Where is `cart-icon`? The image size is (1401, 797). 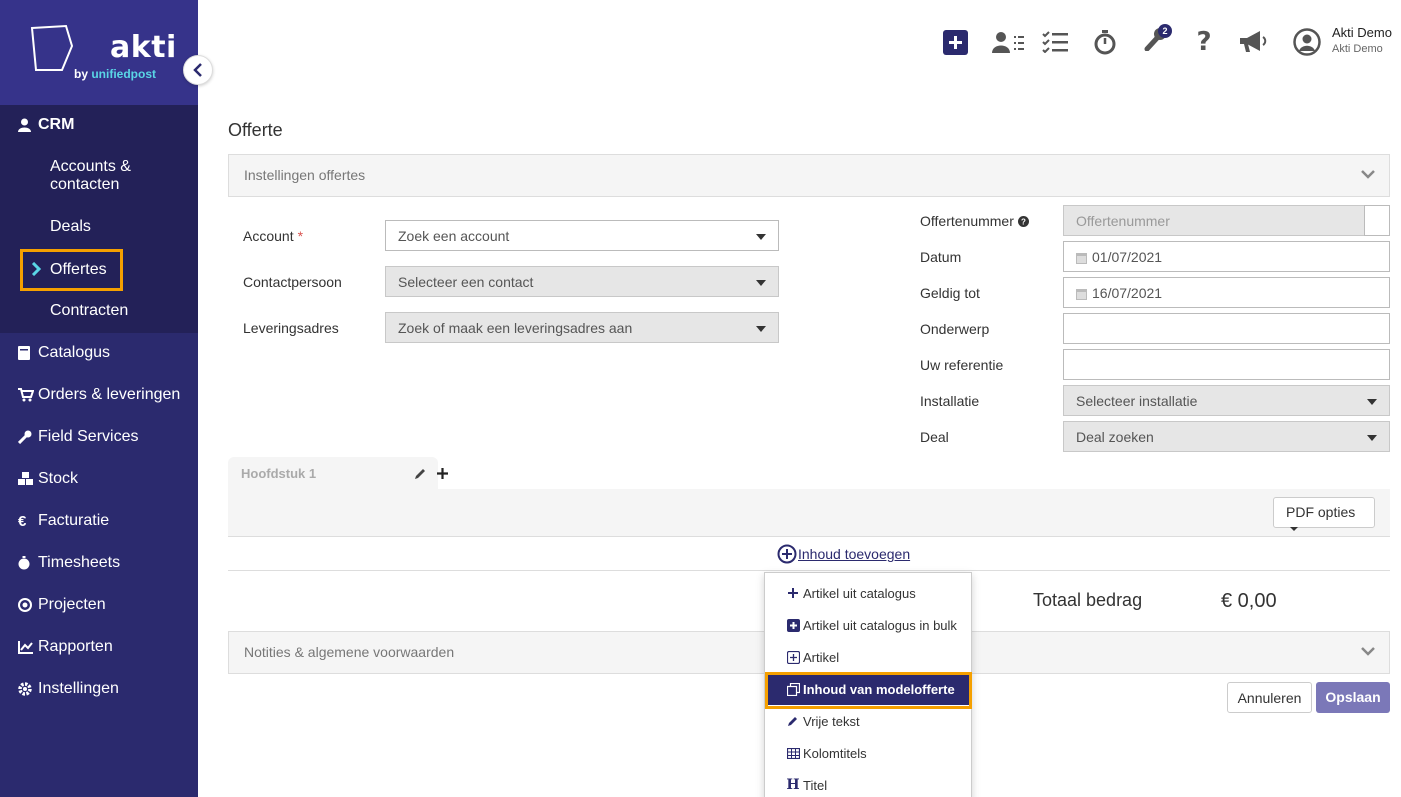
cart-icon is located at coordinates (28, 395).